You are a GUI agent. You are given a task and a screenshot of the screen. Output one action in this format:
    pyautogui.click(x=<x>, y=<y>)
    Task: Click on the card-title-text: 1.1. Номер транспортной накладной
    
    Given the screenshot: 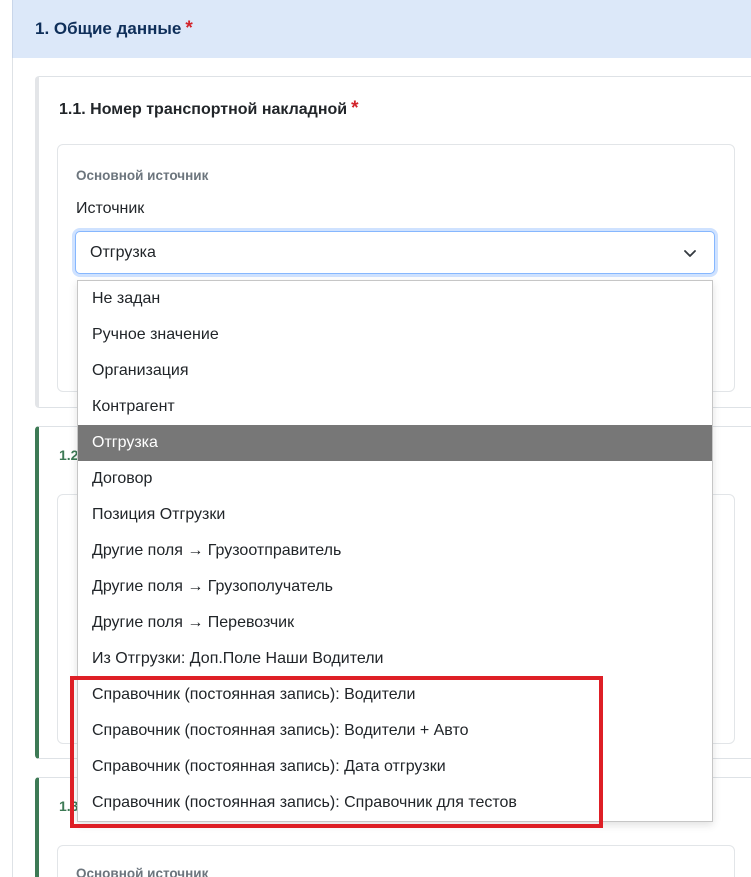 What is the action you would take?
    pyautogui.click(x=203, y=109)
    